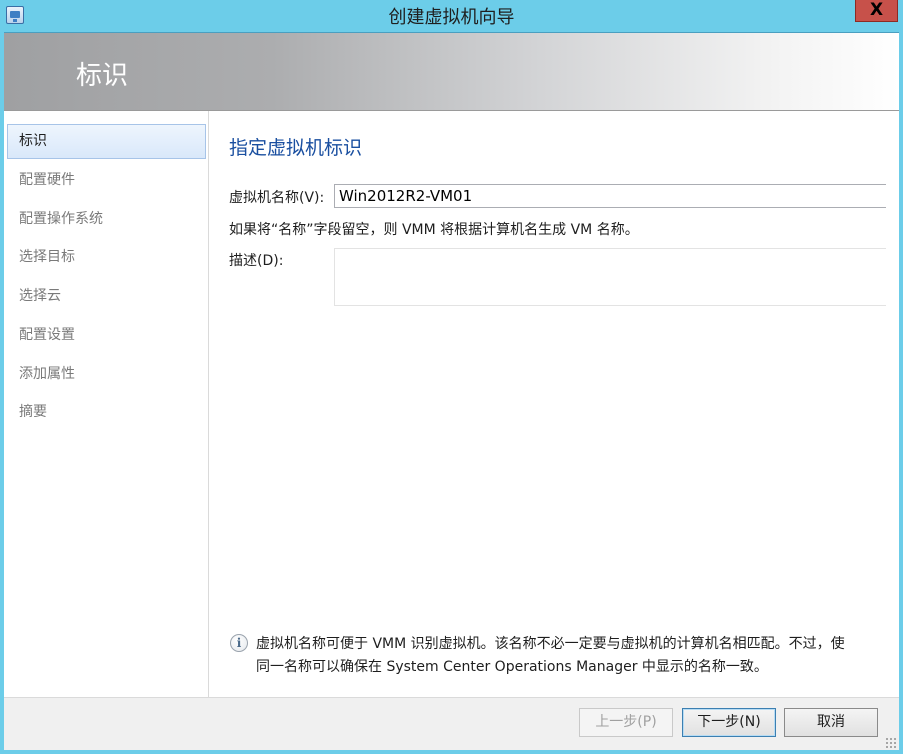 The height and width of the screenshot is (754, 903). What do you see at coordinates (891, 743) in the screenshot?
I see `resize-grip` at bounding box center [891, 743].